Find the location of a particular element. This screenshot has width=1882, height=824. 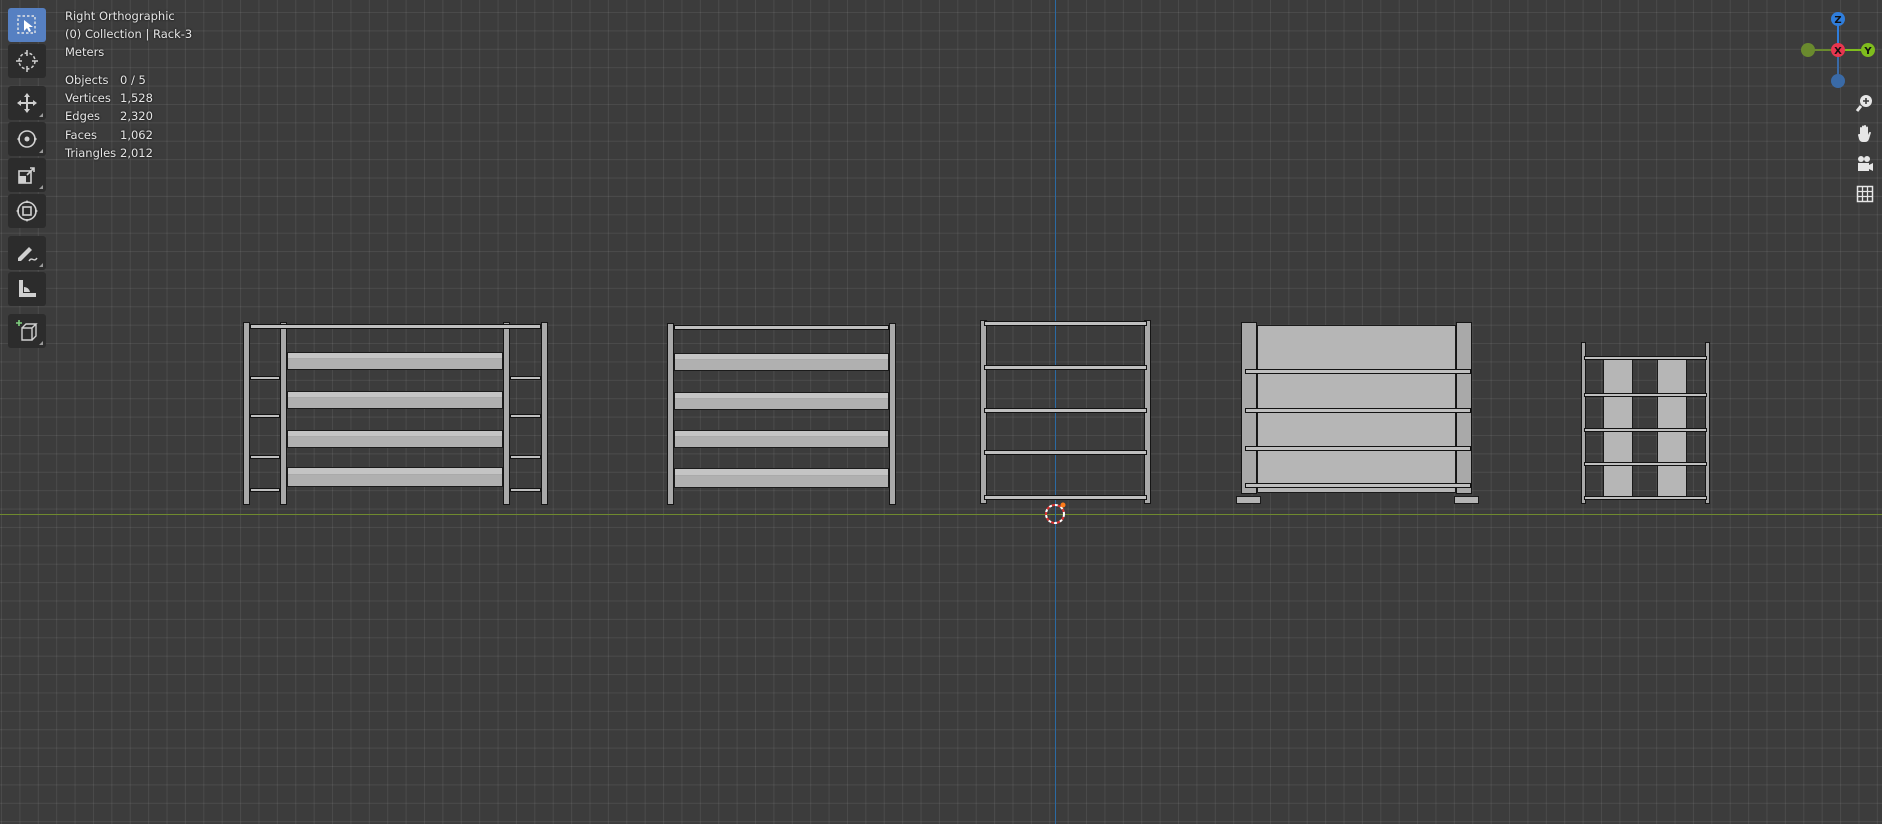

zoom-icon is located at coordinates (1863, 103).